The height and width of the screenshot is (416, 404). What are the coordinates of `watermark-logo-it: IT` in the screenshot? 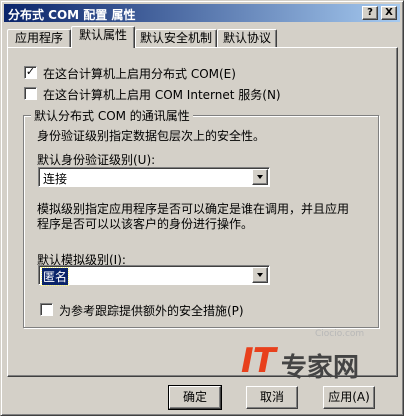 It's located at (258, 361).